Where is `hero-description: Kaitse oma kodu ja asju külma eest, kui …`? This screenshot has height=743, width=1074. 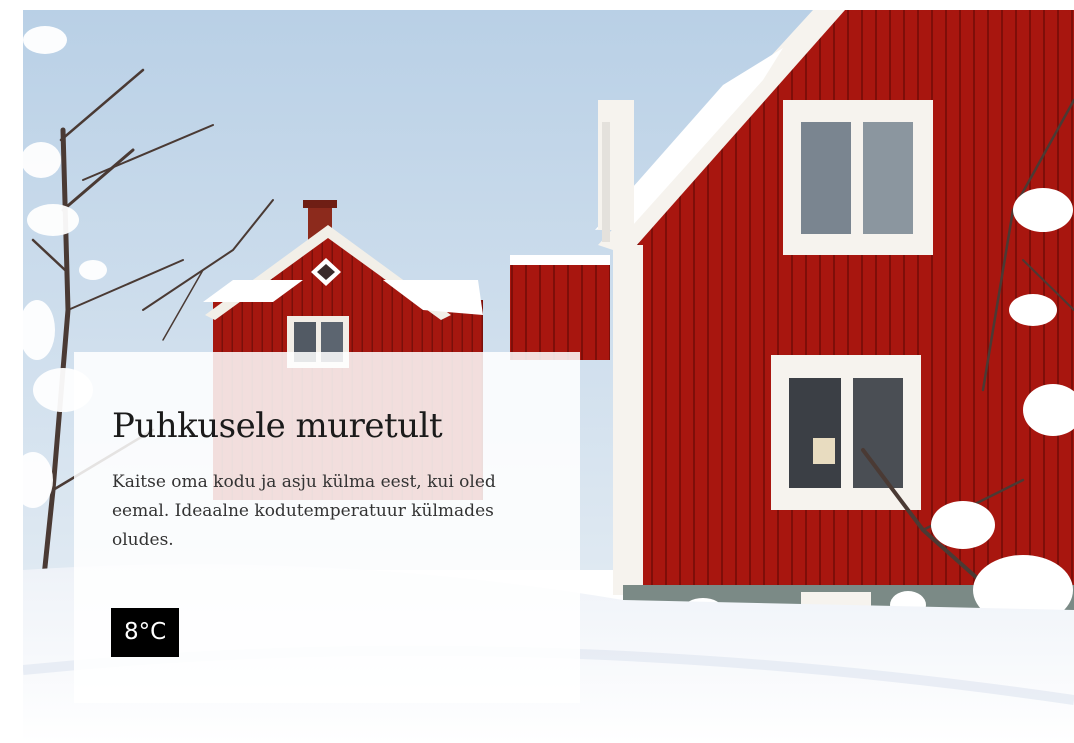
hero-description: Kaitse oma kodu ja asju külma eest, kui … is located at coordinates (304, 511).